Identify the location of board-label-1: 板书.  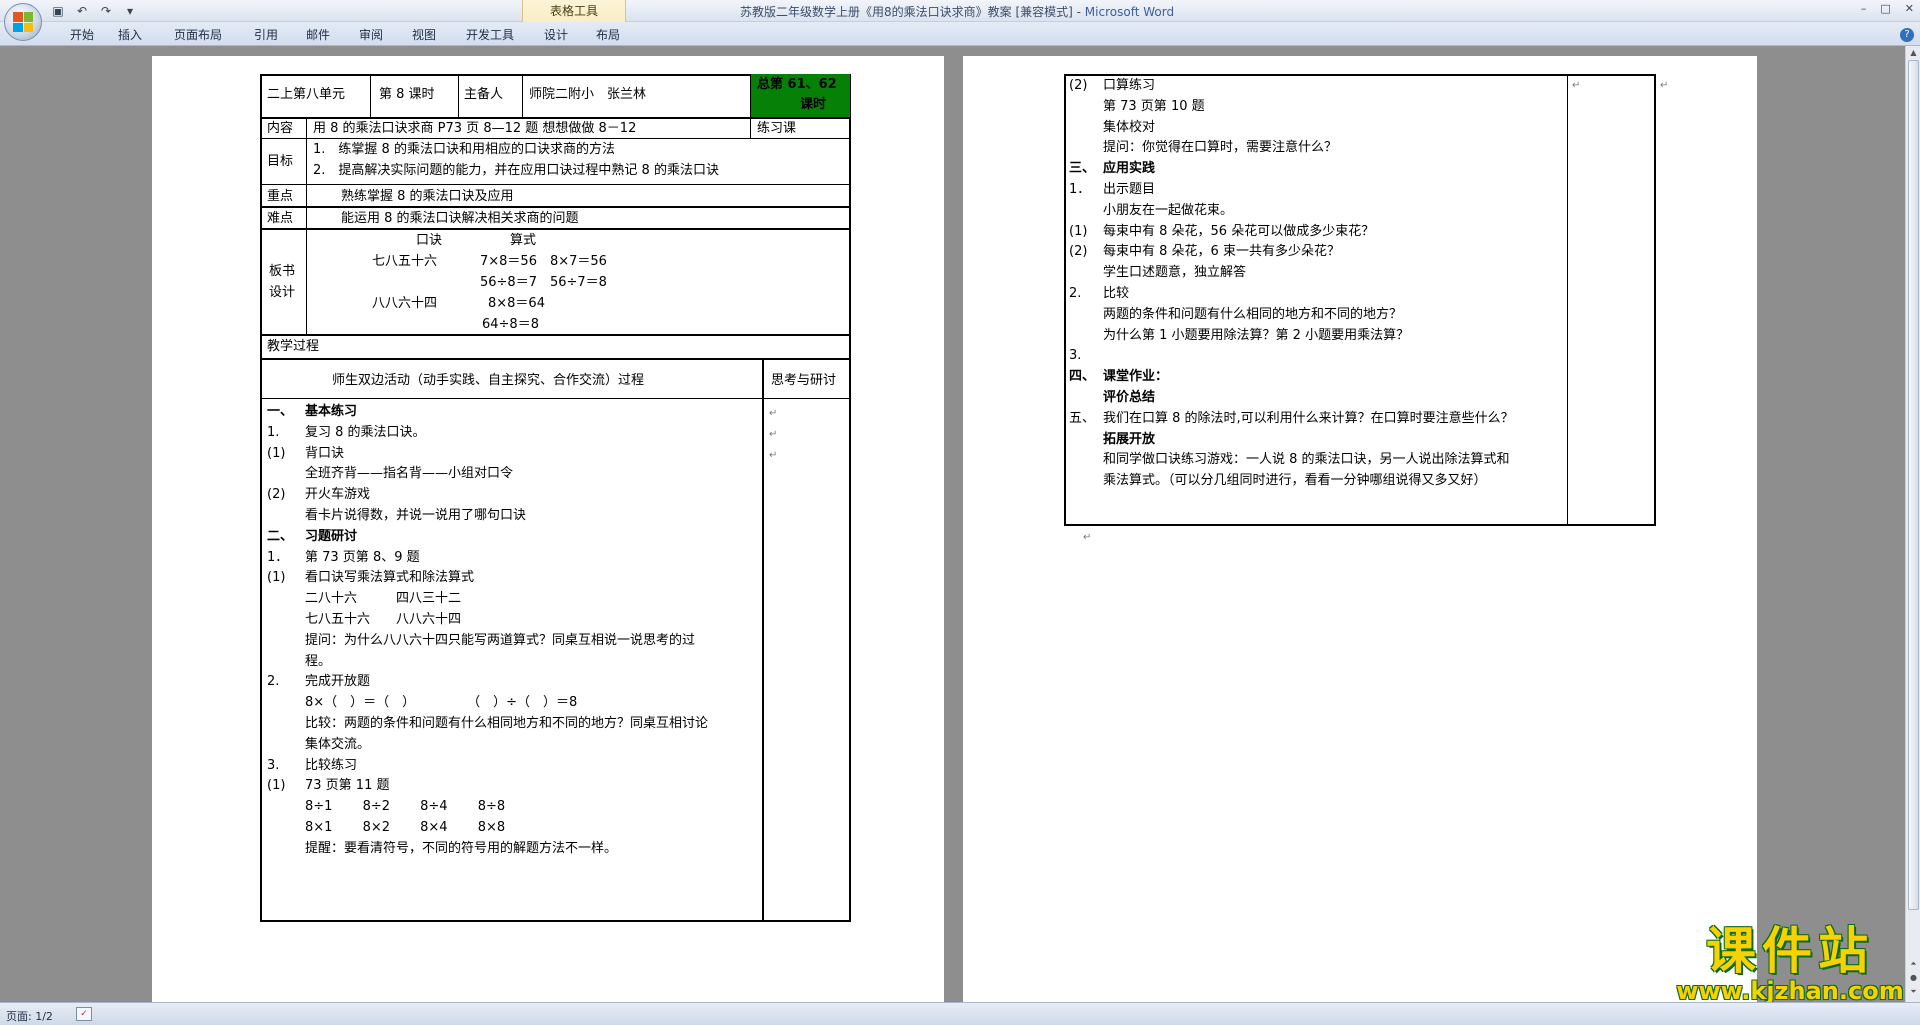
(282, 271).